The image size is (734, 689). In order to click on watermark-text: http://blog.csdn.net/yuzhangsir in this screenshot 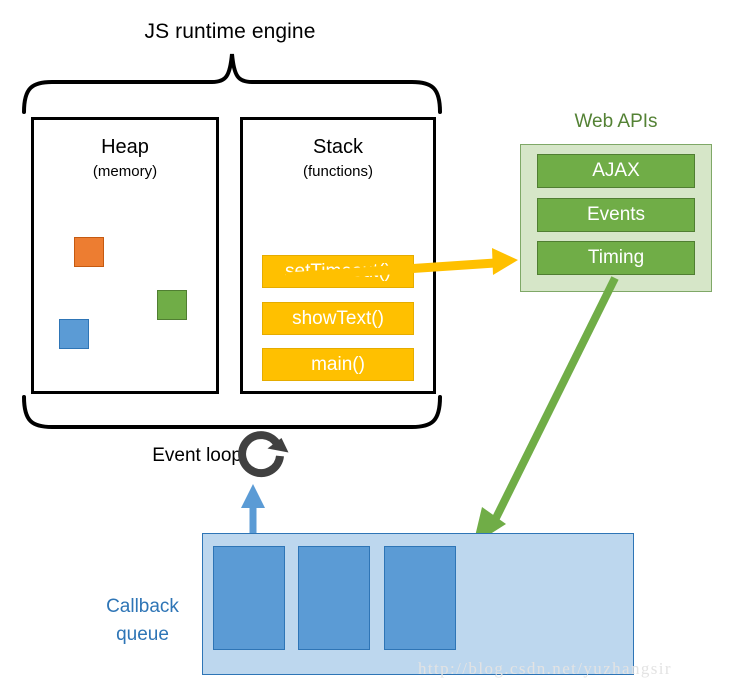, I will do `click(545, 668)`.